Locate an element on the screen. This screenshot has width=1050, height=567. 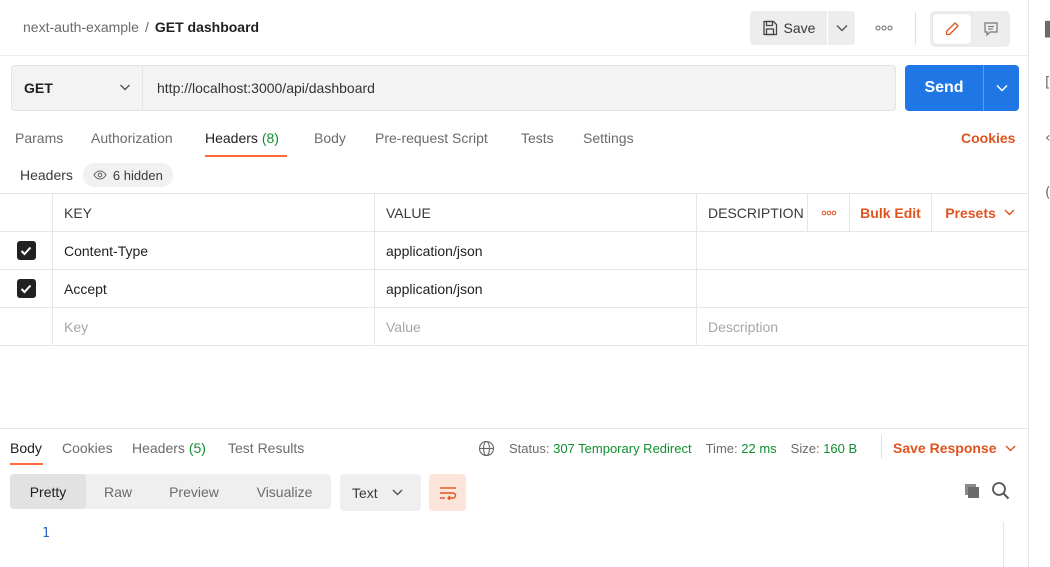
cookies-link: Cookies is located at coordinates (988, 138).